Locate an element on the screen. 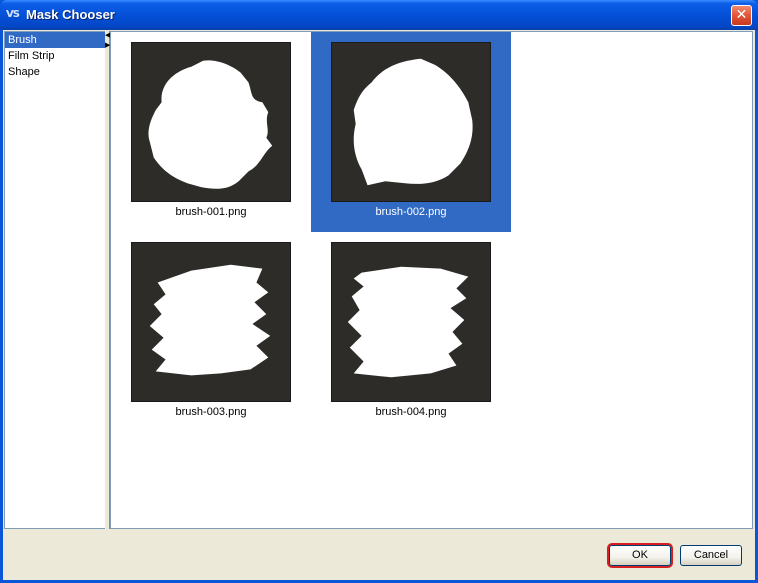  close-button: ✕ is located at coordinates (741, 15).